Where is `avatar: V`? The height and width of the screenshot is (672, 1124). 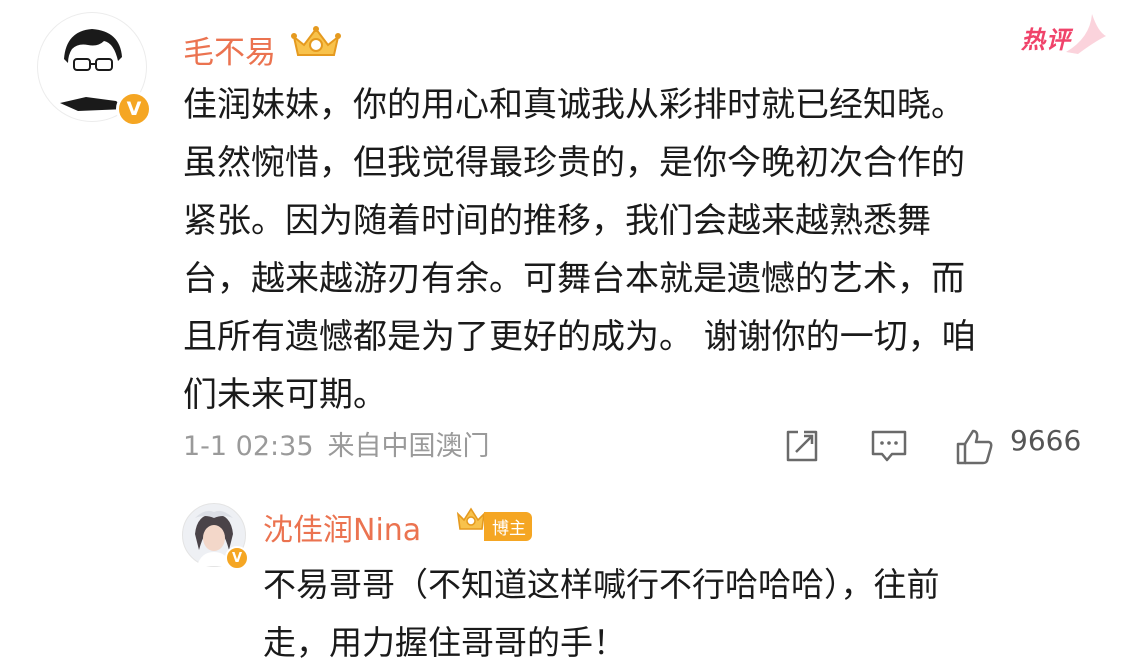 avatar: V is located at coordinates (94, 69).